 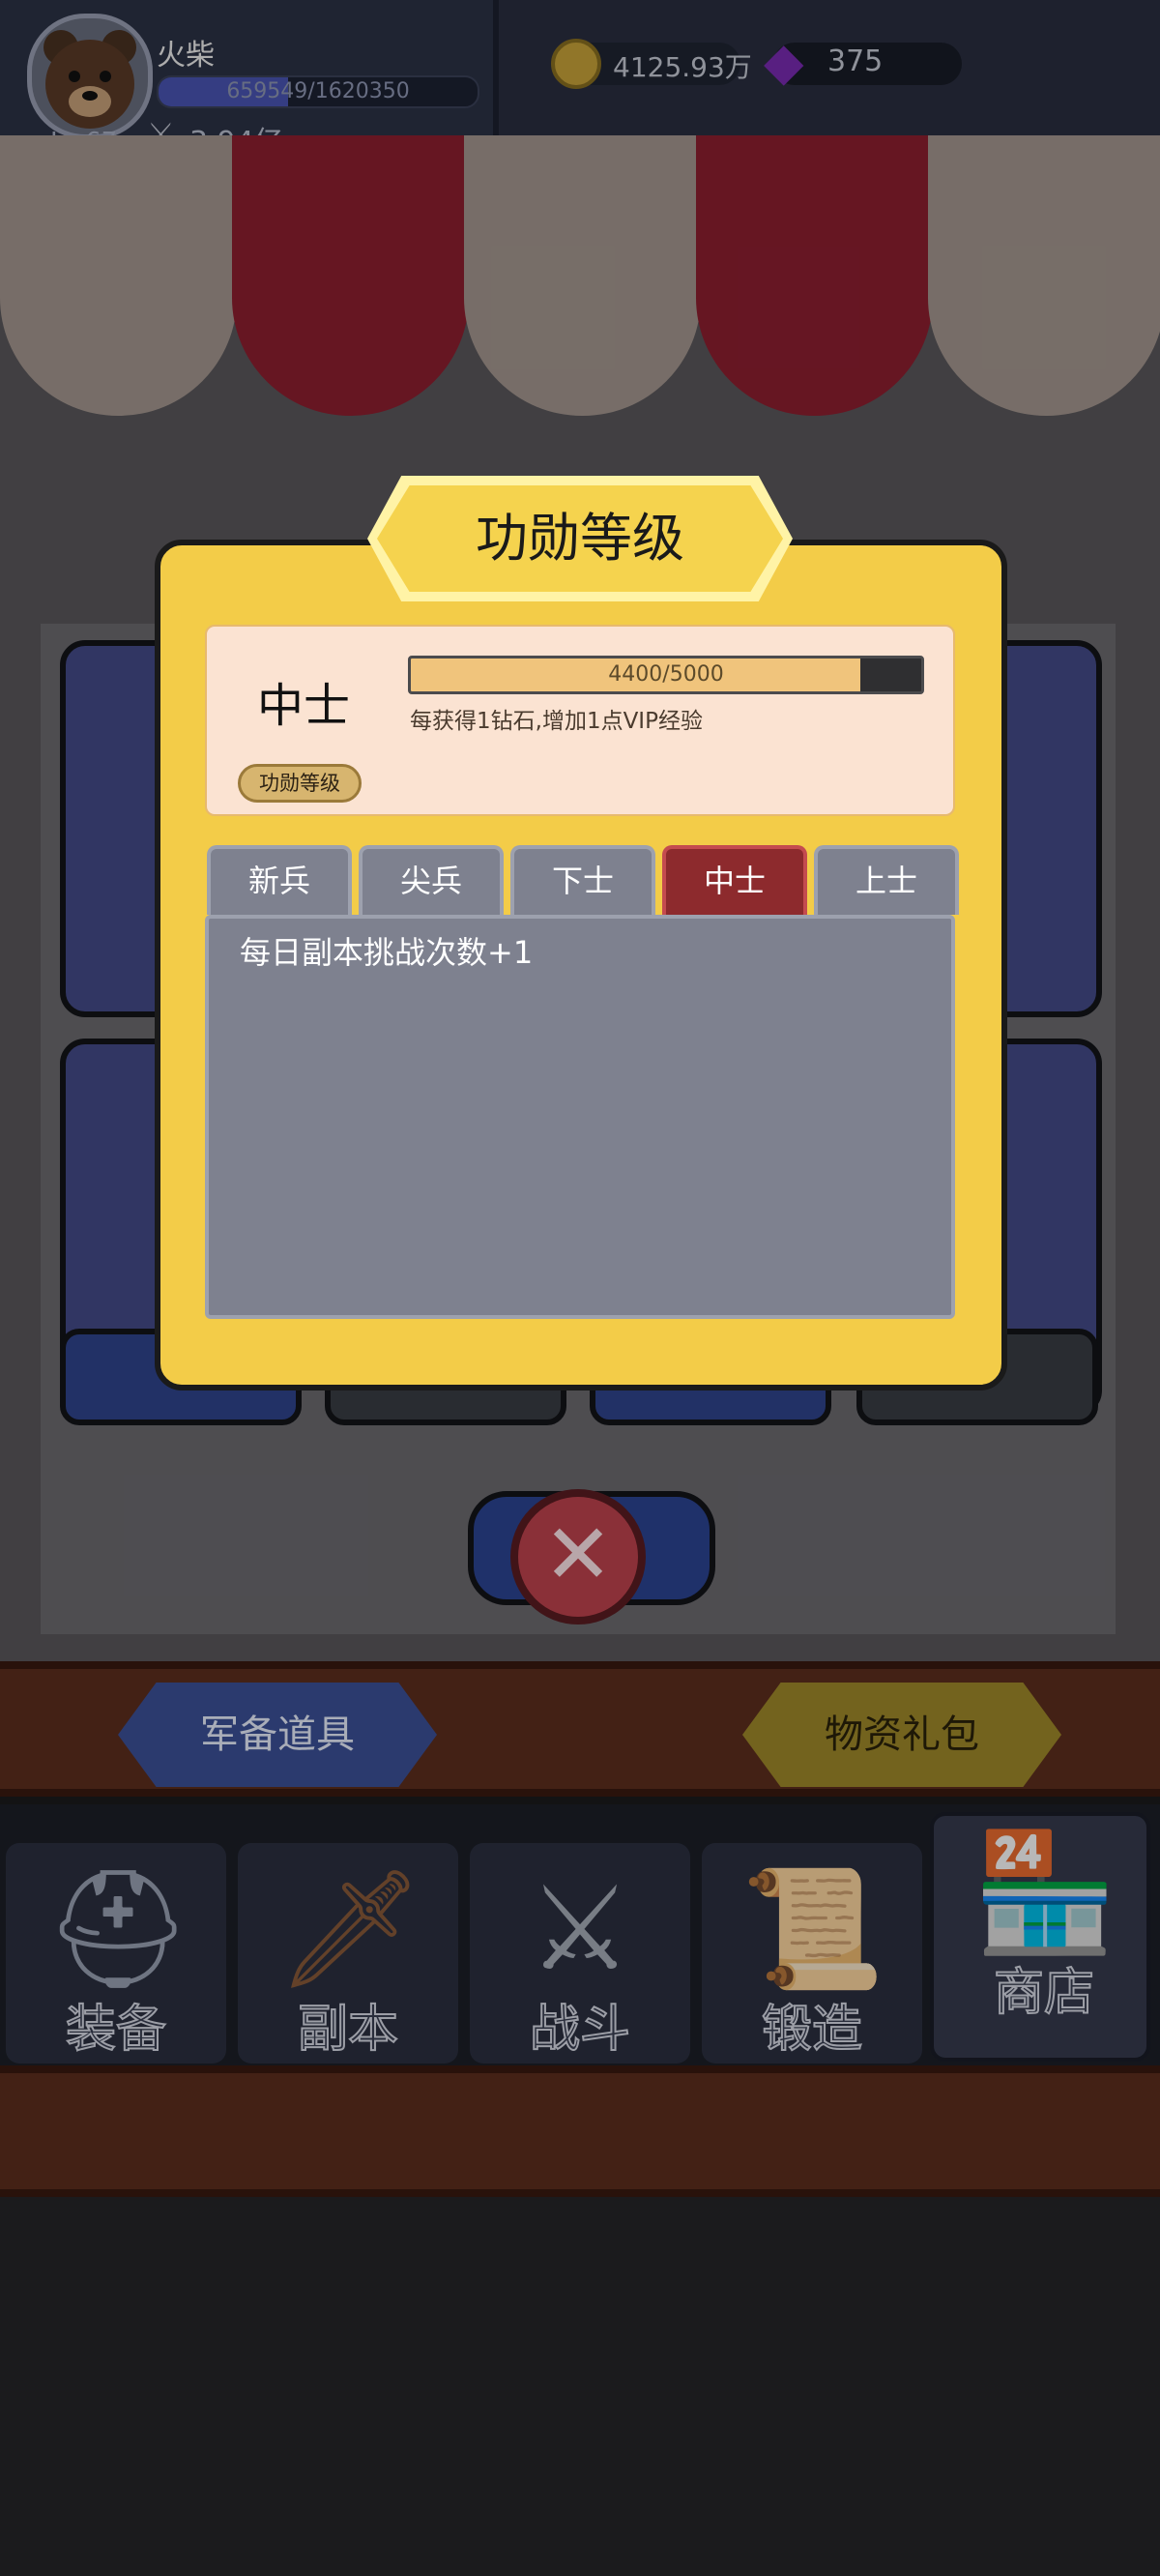 I want to click on tab-sergeant: 中士, so click(x=735, y=880).